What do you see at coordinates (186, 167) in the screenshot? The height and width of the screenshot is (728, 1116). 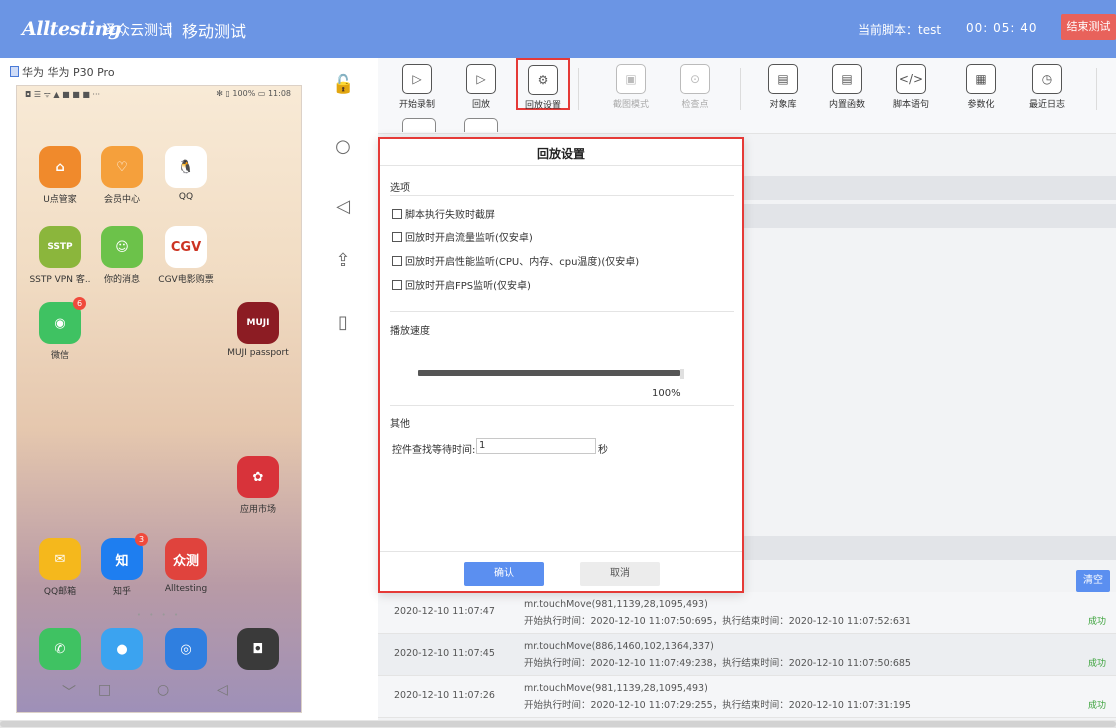 I see `qq-penguin-icon: 🐧` at bounding box center [186, 167].